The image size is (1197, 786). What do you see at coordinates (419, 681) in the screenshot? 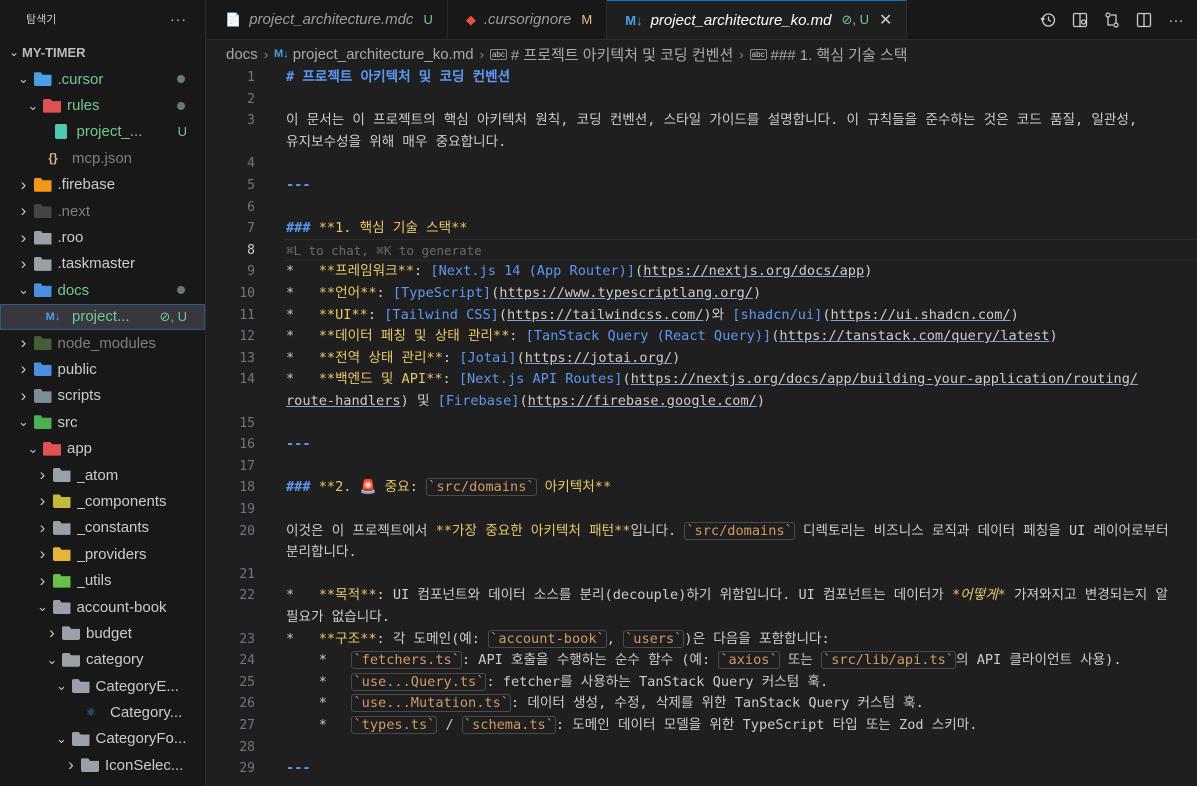
I see `inline-code: `use...Query.ts`` at bounding box center [419, 681].